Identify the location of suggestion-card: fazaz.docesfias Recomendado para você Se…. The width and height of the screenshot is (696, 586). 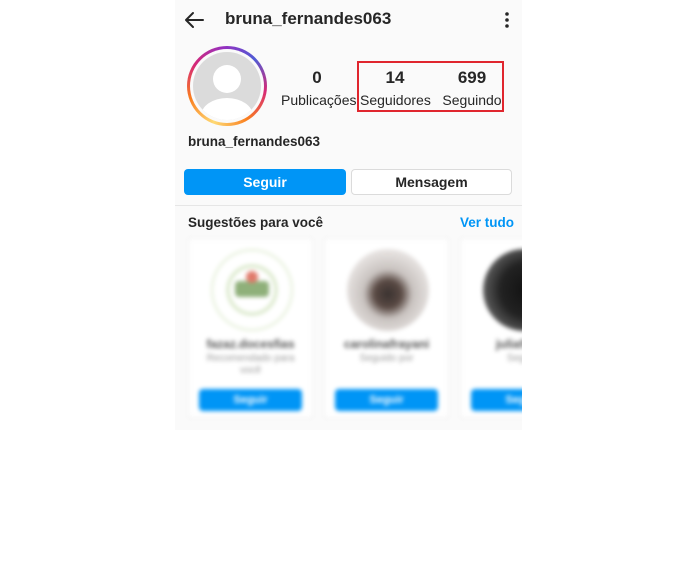
(250, 328).